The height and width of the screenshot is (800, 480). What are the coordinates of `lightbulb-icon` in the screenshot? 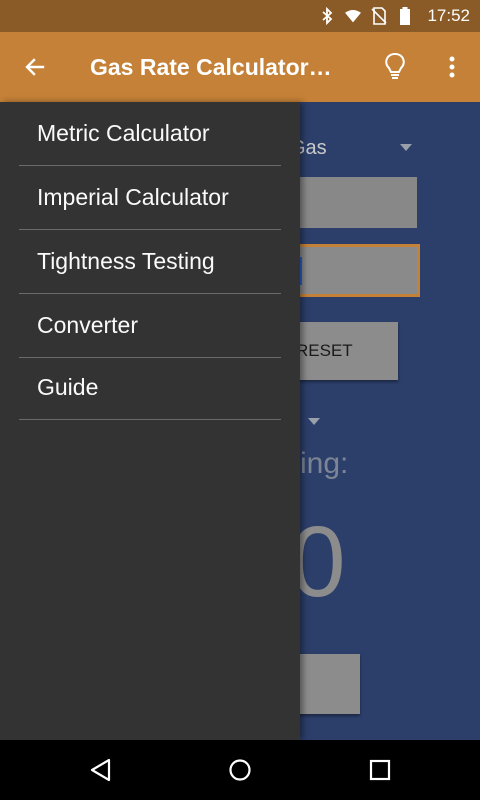 It's located at (395, 67).